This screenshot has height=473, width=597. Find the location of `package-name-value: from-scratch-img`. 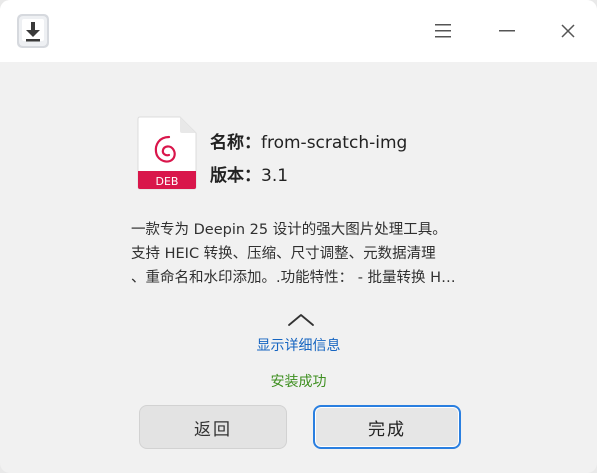

package-name-value: from-scratch-img is located at coordinates (334, 143).